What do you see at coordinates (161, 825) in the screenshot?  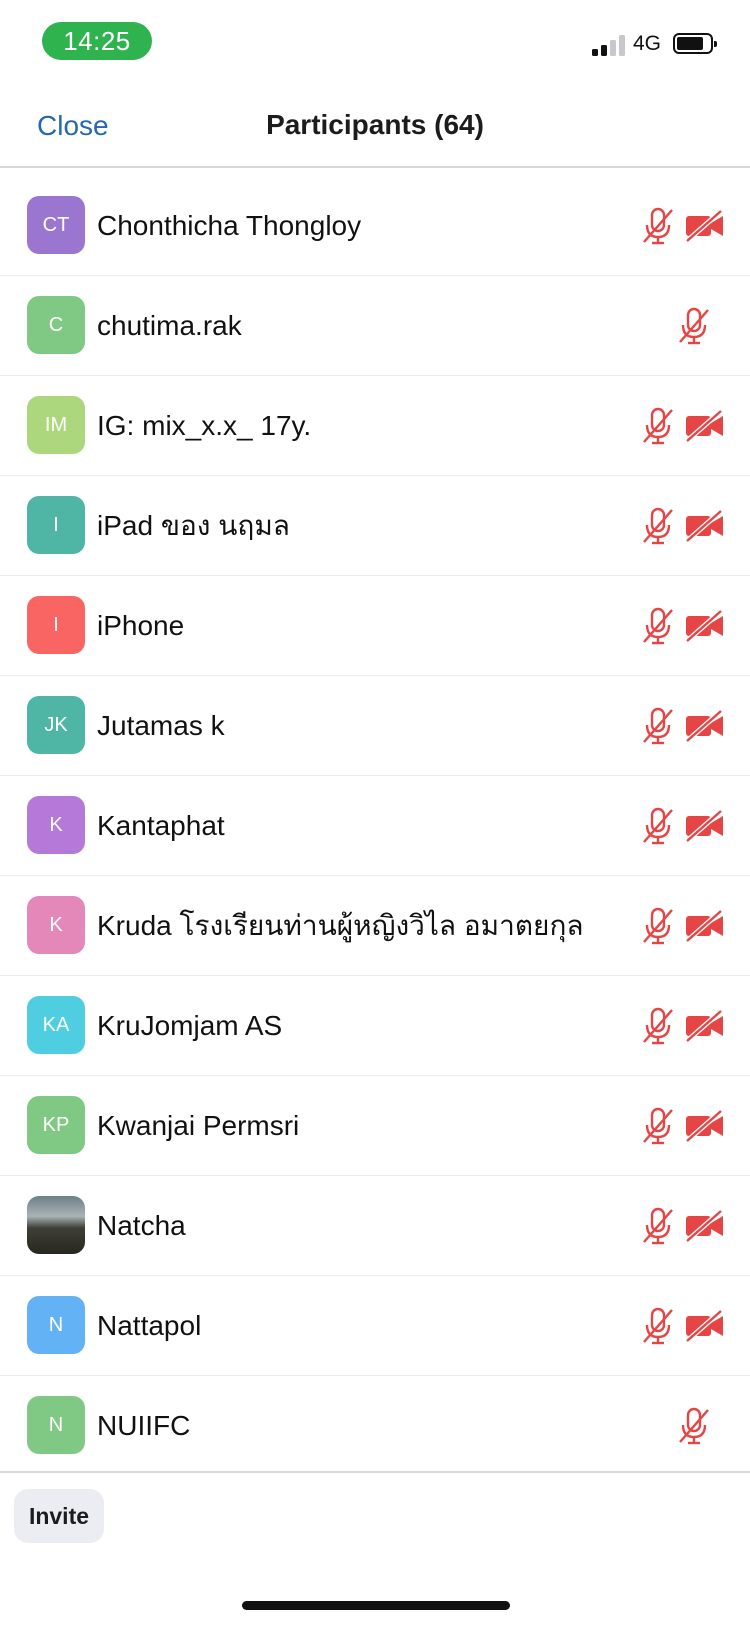 I see `participant-name: Kantaphat` at bounding box center [161, 825].